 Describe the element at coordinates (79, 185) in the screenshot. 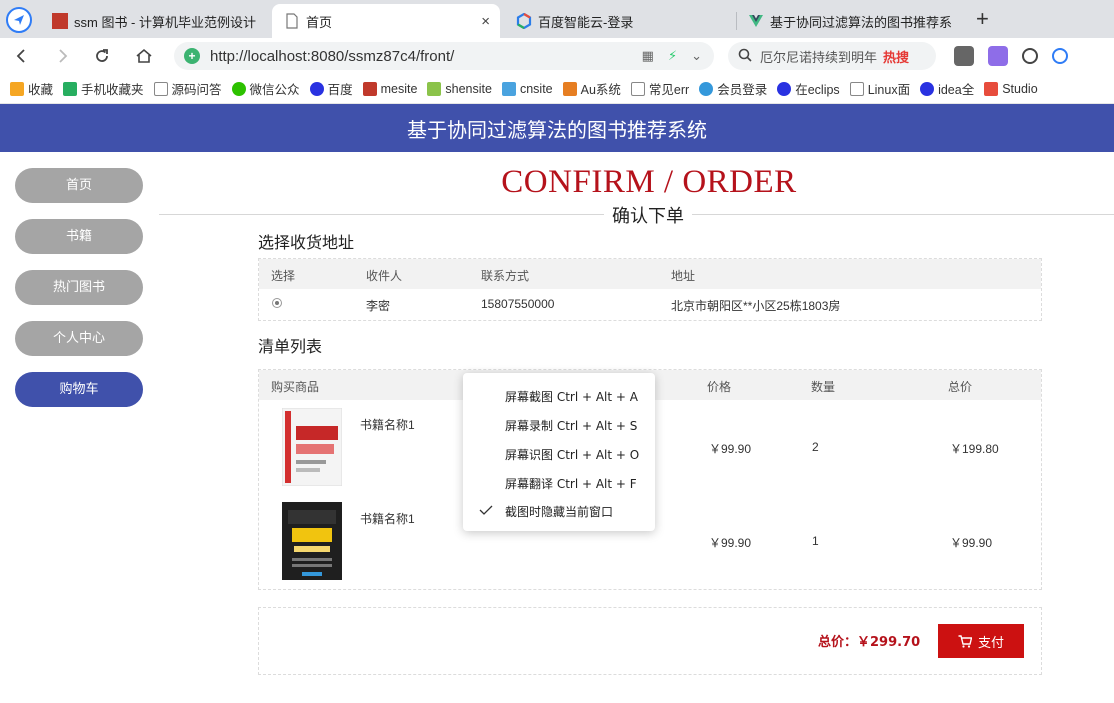

I see `nav-home: 首页` at that location.